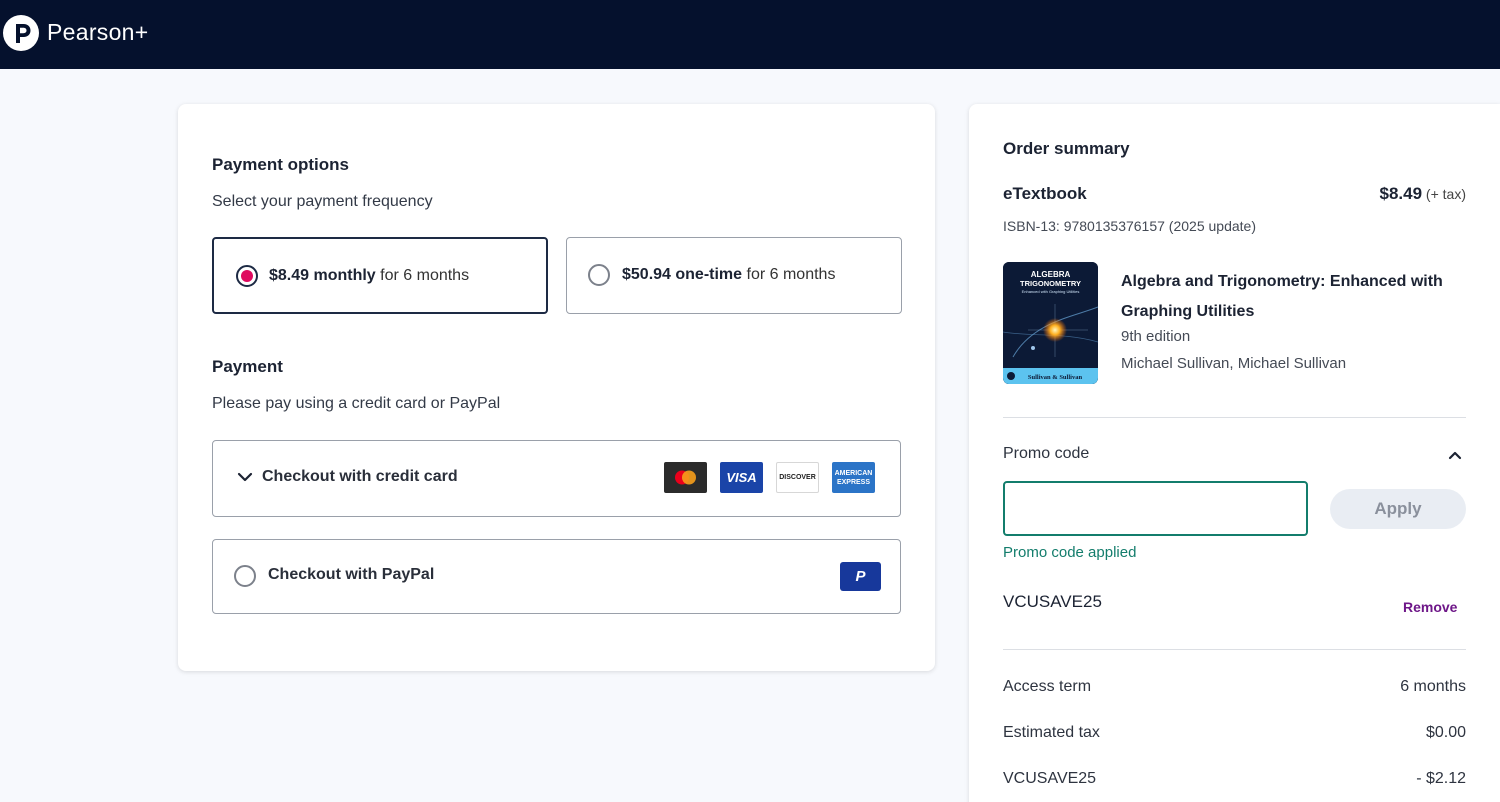  What do you see at coordinates (1445, 732) in the screenshot?
I see `estimated-tax-value: $0.00` at bounding box center [1445, 732].